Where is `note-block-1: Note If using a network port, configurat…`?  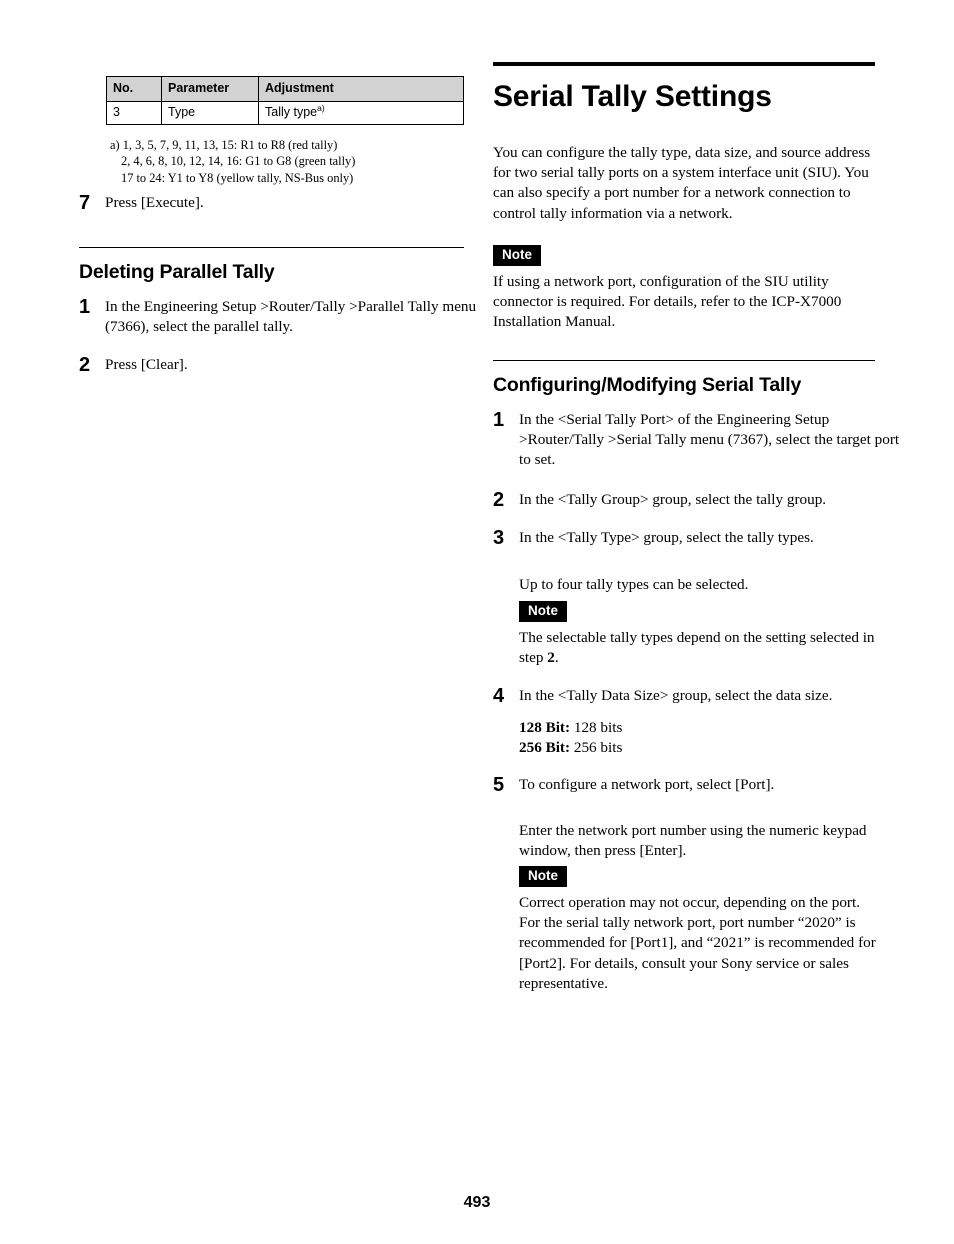
note-block-1: Note If using a network port, configurat… is located at coordinates (684, 296).